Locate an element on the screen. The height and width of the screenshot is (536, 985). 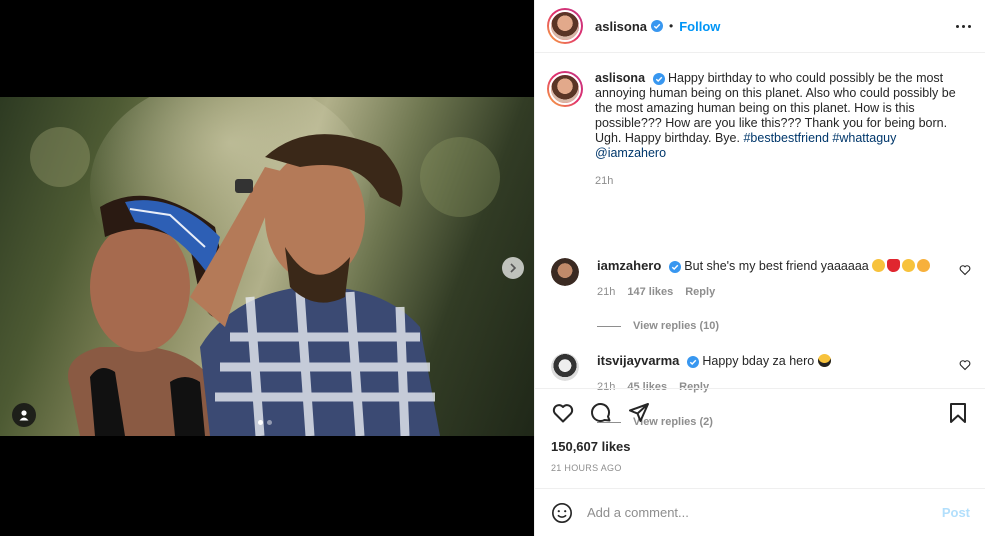
emoji-row is located at coordinates (902, 266).